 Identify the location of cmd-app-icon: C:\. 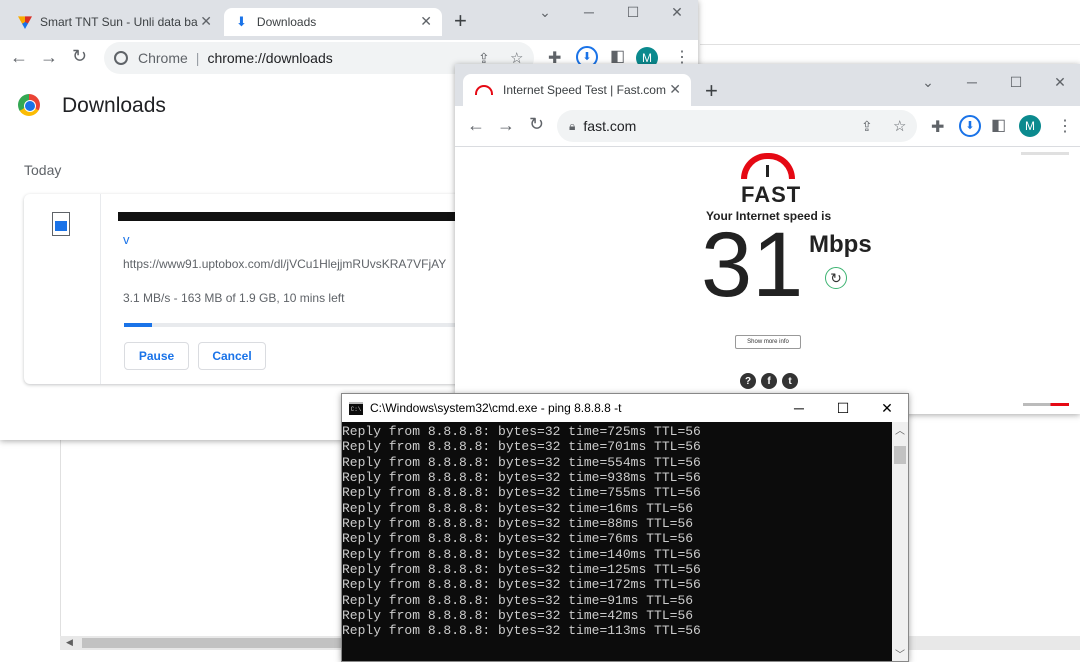
(356, 408).